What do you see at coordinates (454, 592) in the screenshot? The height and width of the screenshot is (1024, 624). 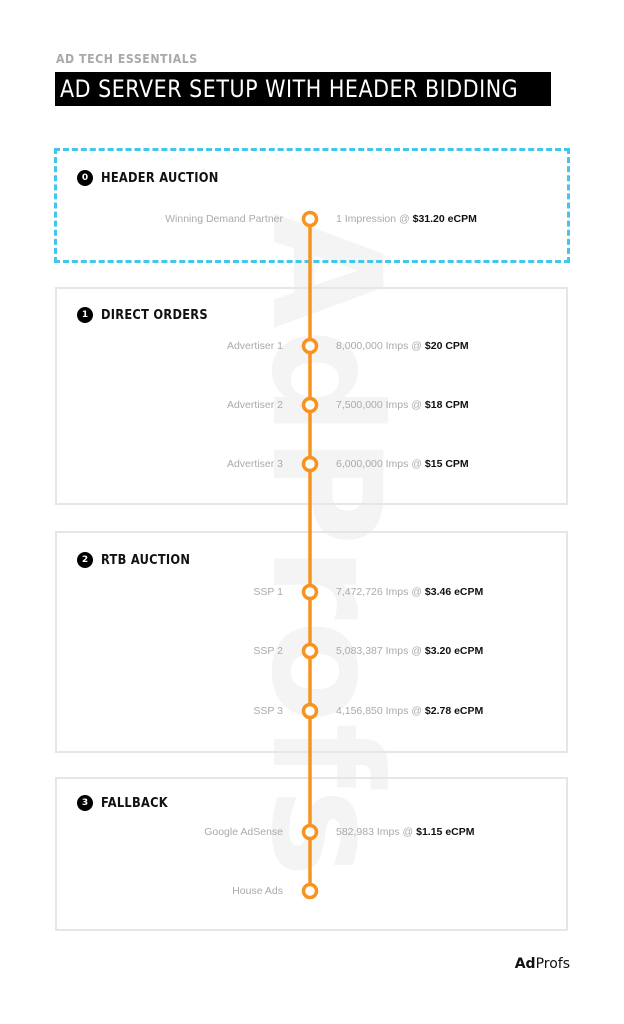 I see `item-price: $3.46 eCPM` at bounding box center [454, 592].